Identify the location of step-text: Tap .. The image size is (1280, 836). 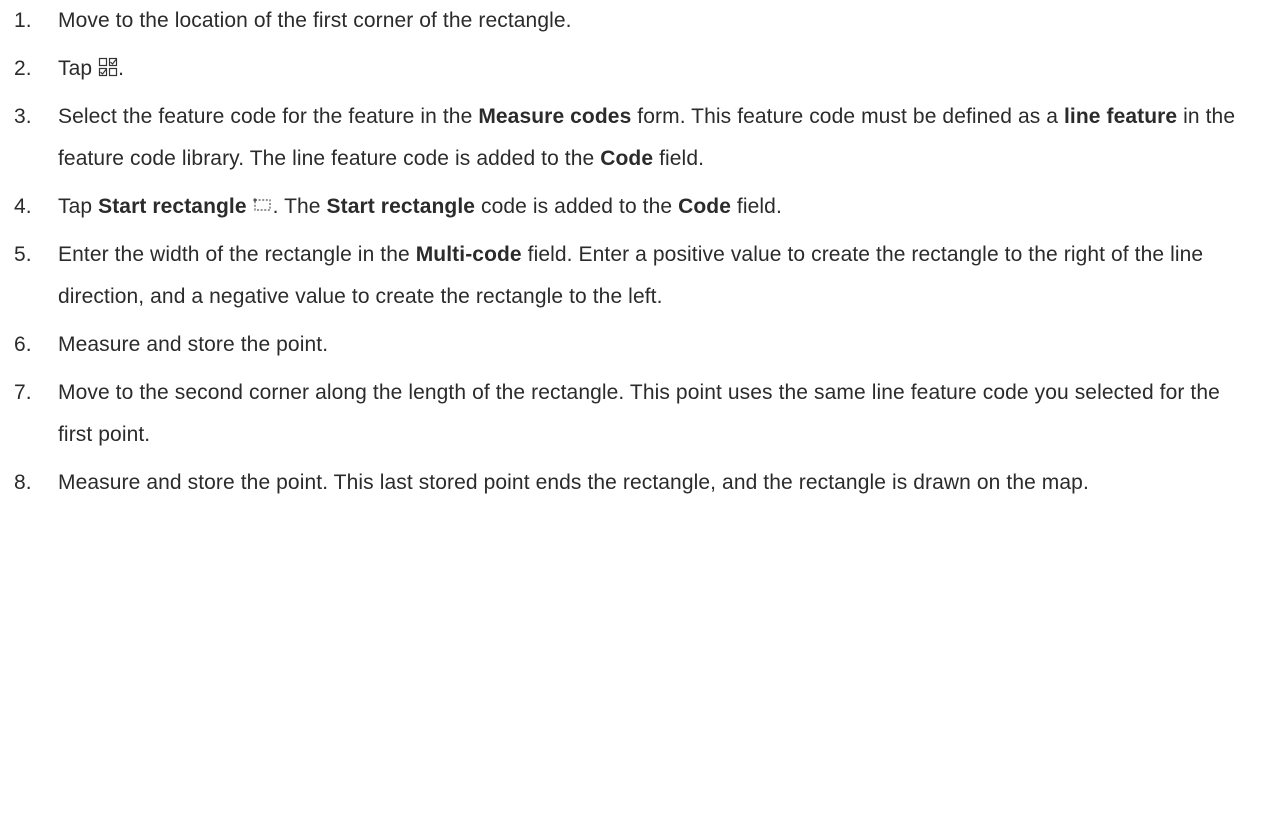
(91, 68).